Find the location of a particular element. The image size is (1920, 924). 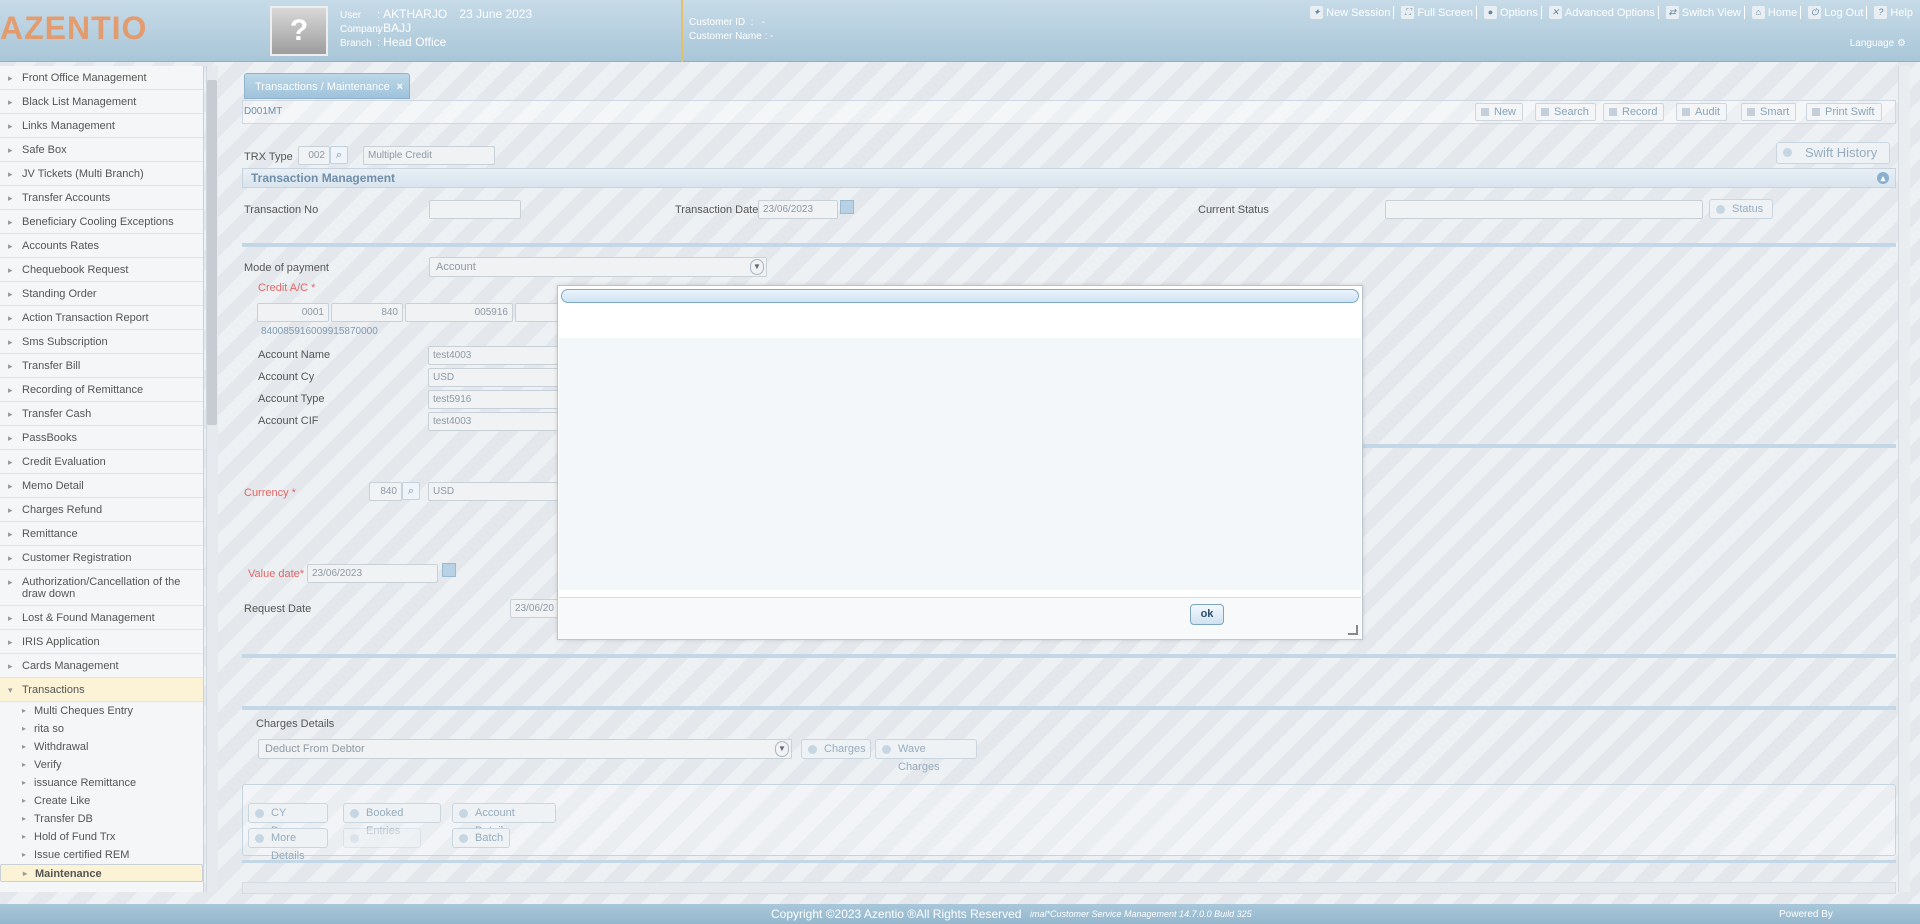

sidebar-item: Front Office Management is located at coordinates (101, 78).